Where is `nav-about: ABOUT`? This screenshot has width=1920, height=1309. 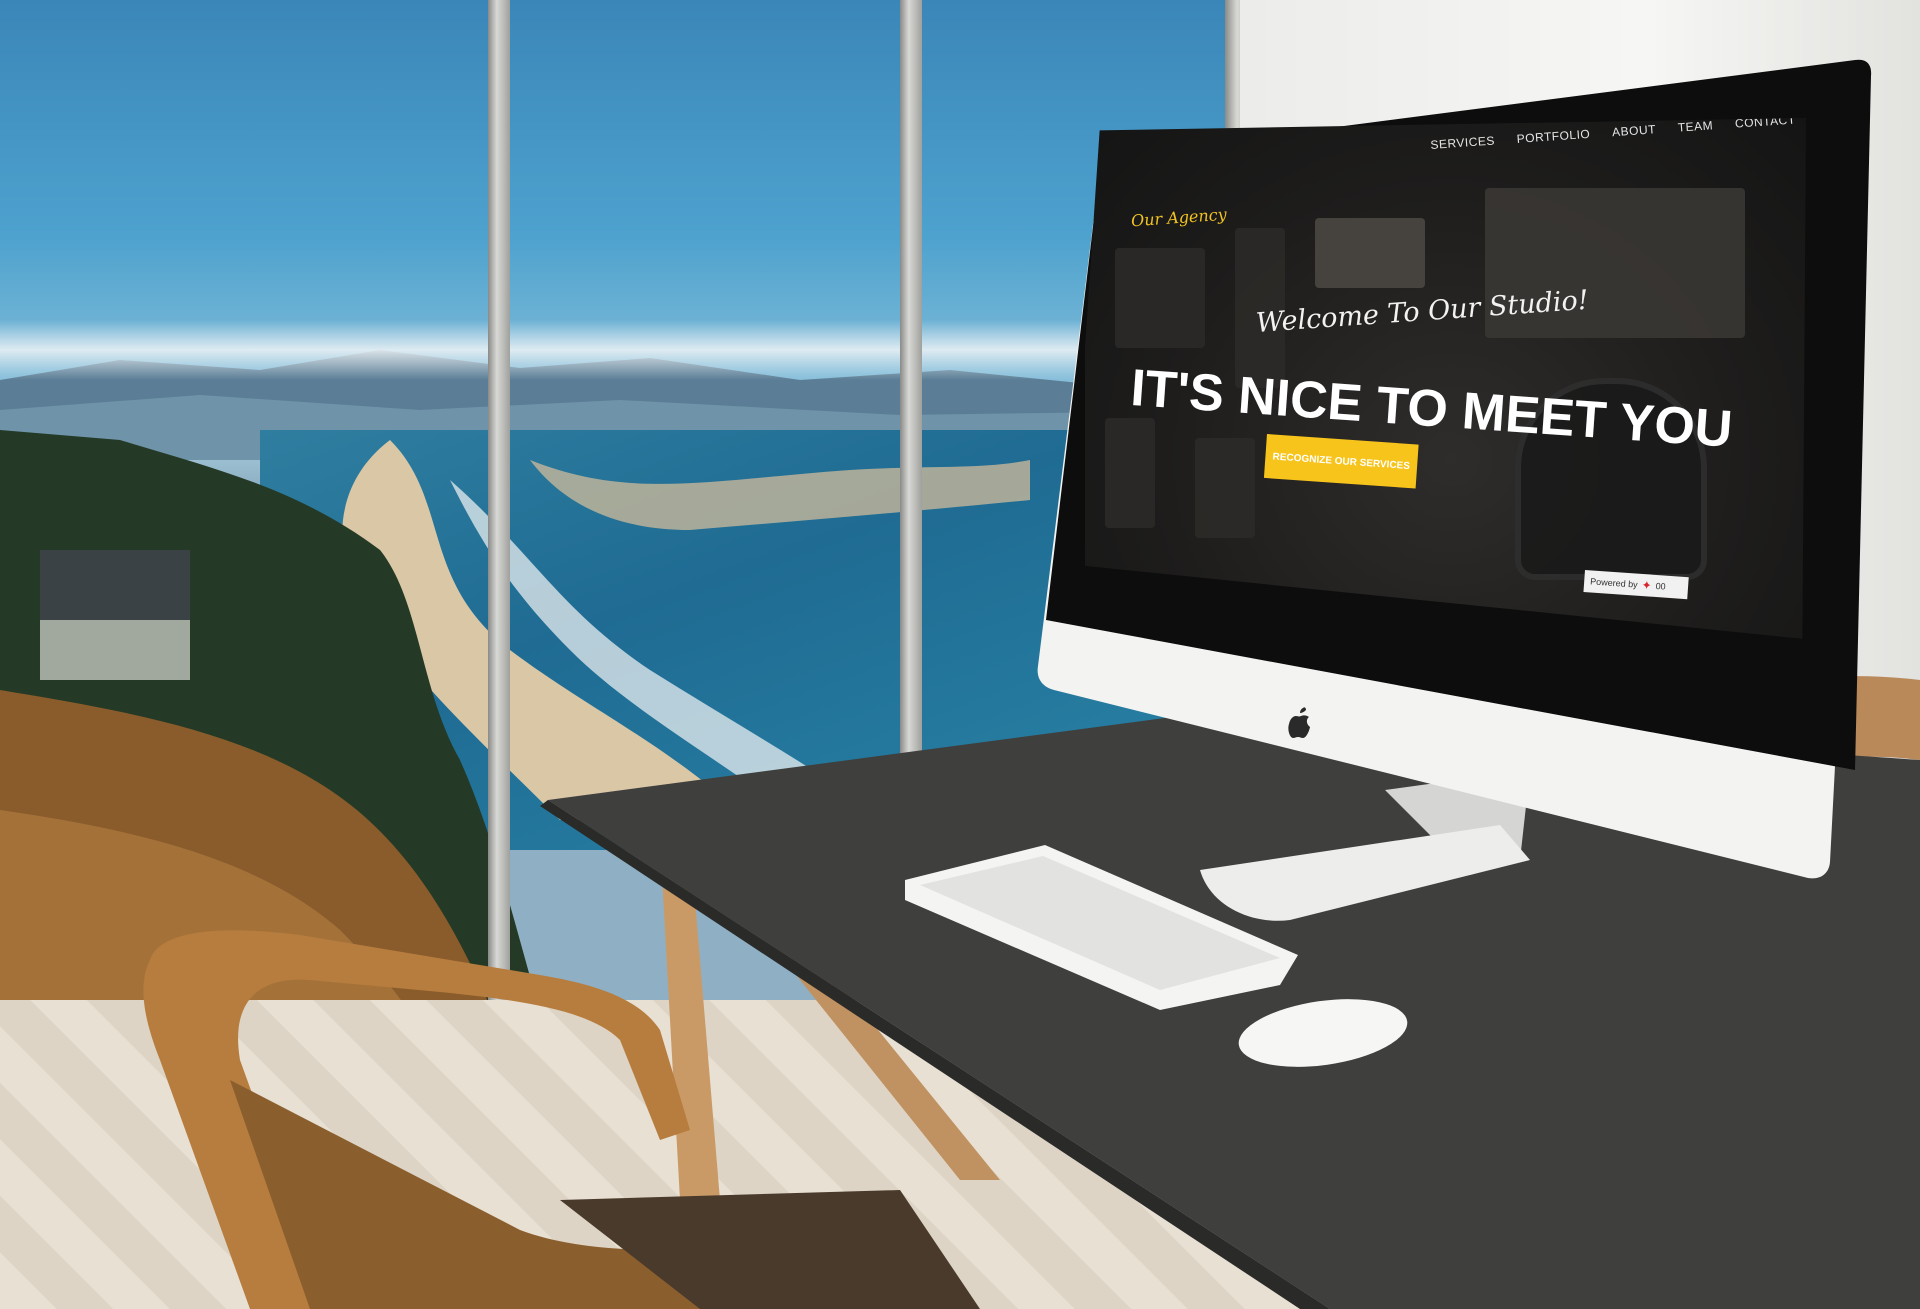
nav-about: ABOUT is located at coordinates (1634, 130).